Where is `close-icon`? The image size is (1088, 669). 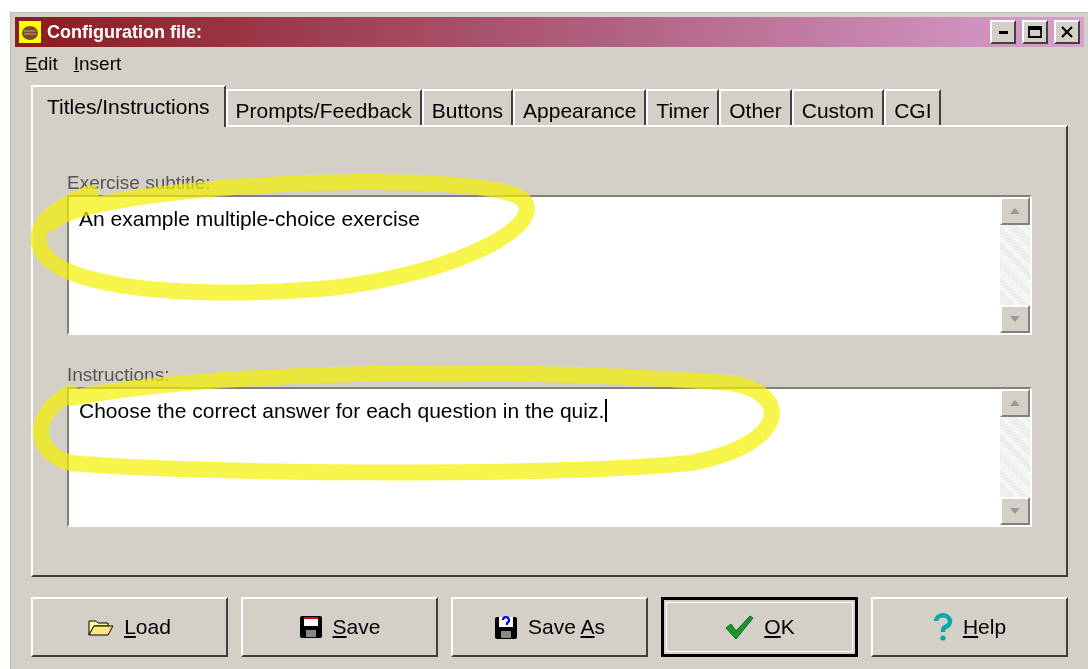
close-icon is located at coordinates (1067, 32).